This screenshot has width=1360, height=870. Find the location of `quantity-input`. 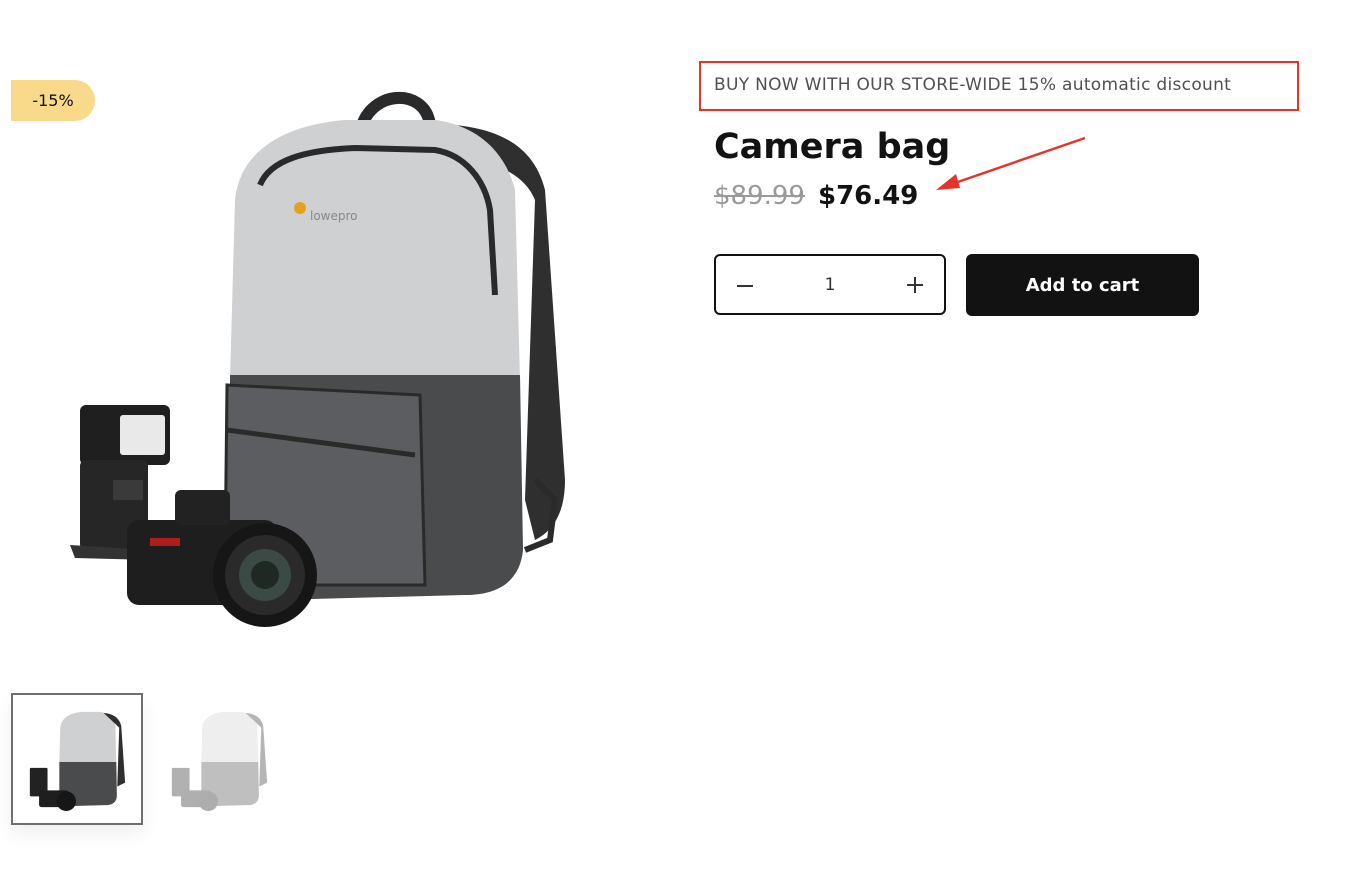

quantity-input is located at coordinates (830, 284).